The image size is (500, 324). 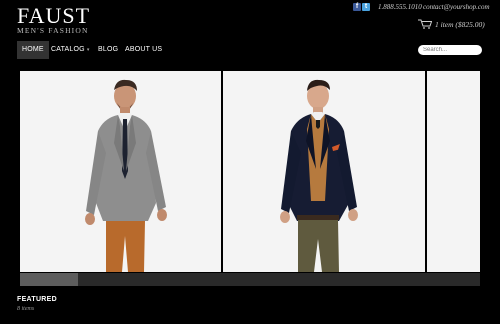 What do you see at coordinates (400, 7) in the screenshot?
I see `phone-number: 1.888.555.1010` at bounding box center [400, 7].